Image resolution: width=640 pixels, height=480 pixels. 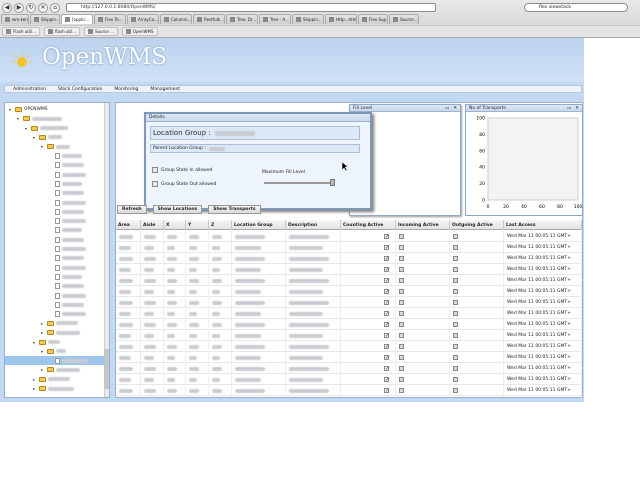 What do you see at coordinates (313, 225) in the screenshot?
I see `column-header: Description` at bounding box center [313, 225].